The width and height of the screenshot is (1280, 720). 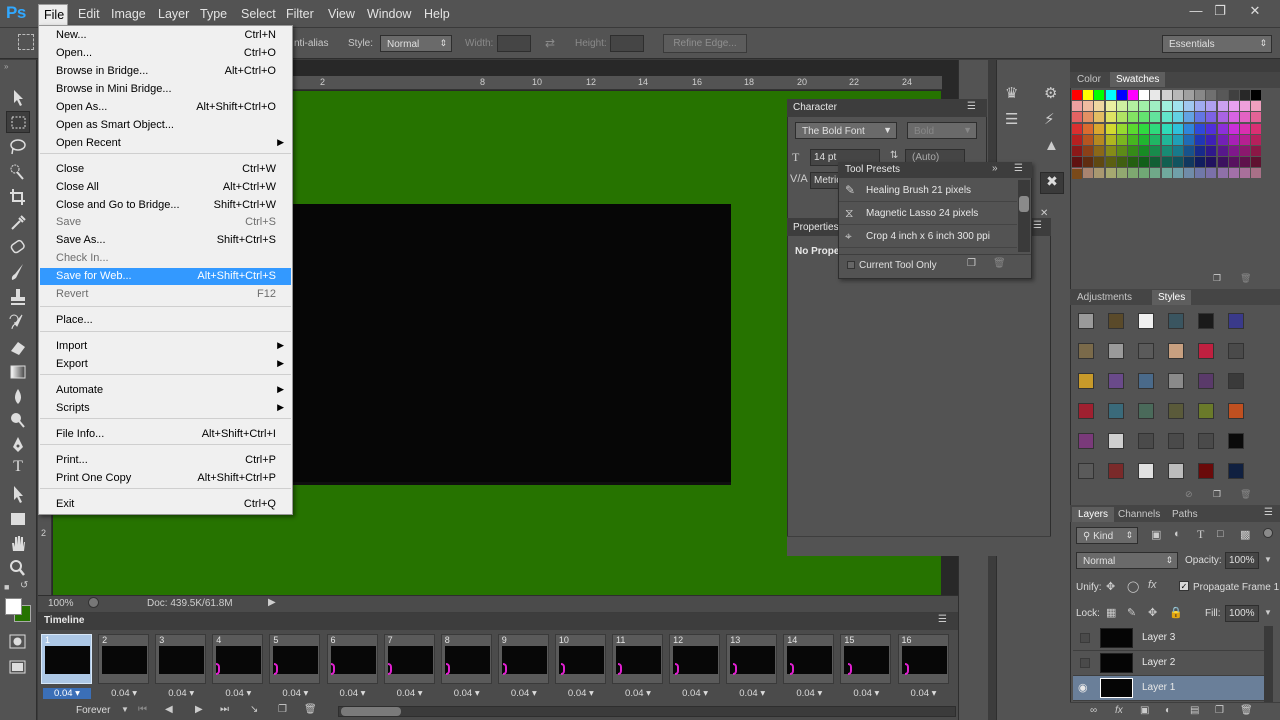 I want to click on close-icon: ✕, so click(x=1255, y=11).